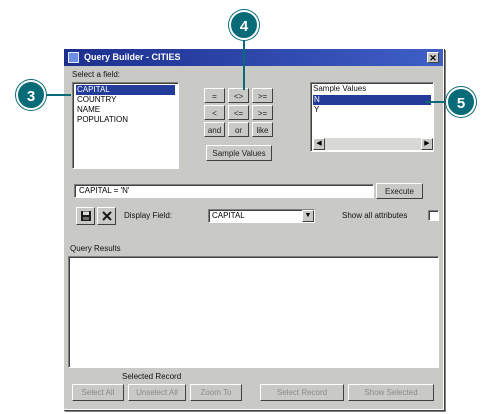 This screenshot has width=484, height=414. What do you see at coordinates (319, 144) in the screenshot?
I see `scroll-left-icon: ◀` at bounding box center [319, 144].